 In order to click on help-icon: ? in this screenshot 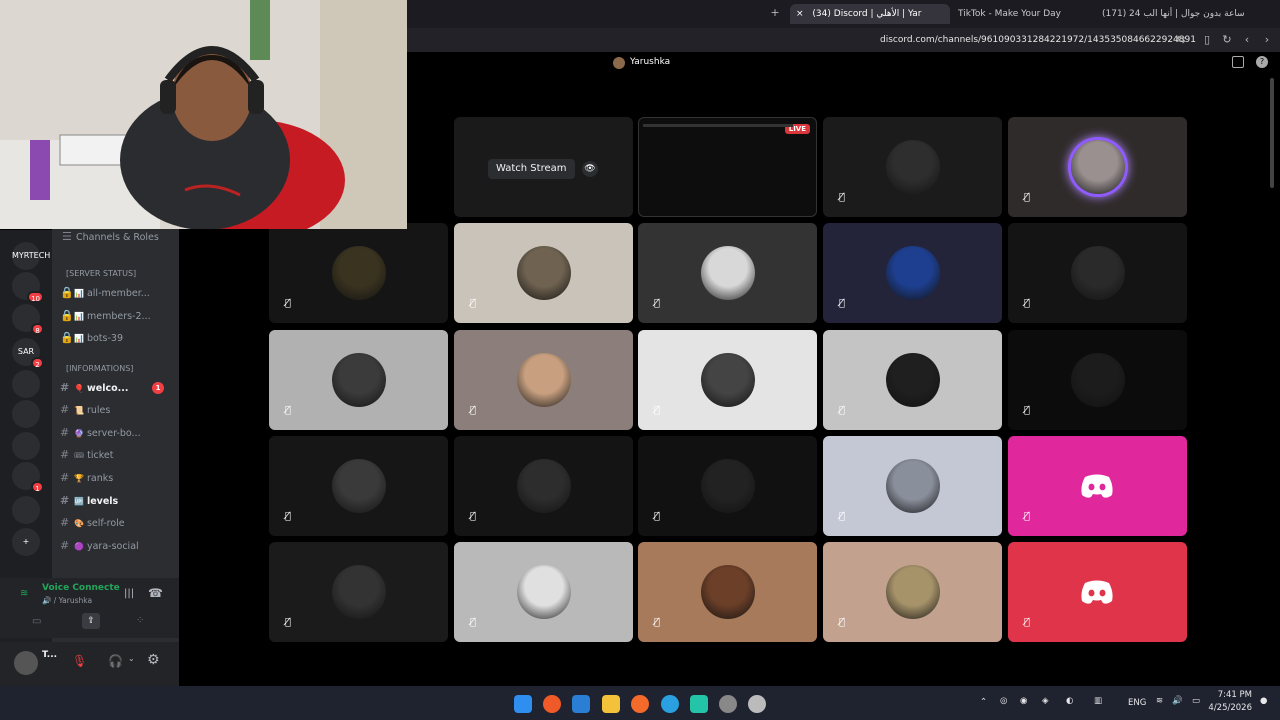, I will do `click(1262, 62)`.